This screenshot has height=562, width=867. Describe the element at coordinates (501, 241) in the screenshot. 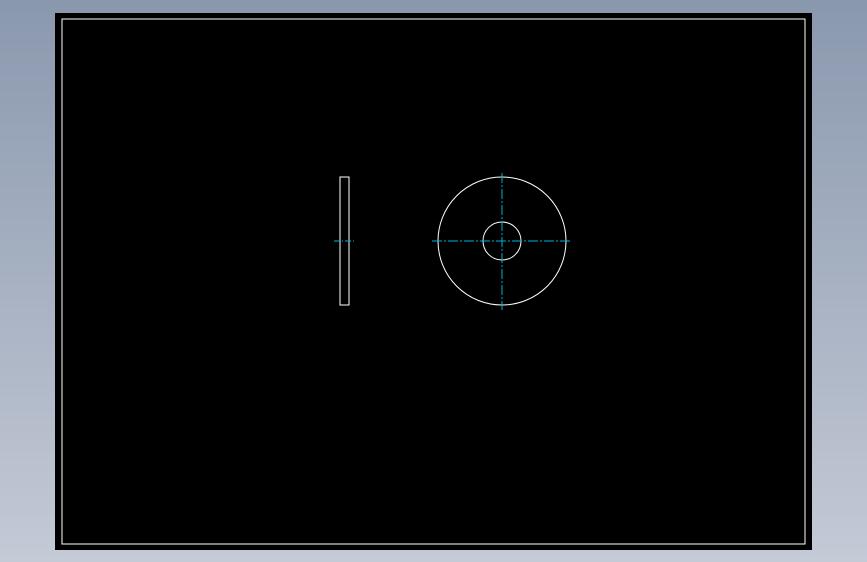

I see `front-view` at that location.